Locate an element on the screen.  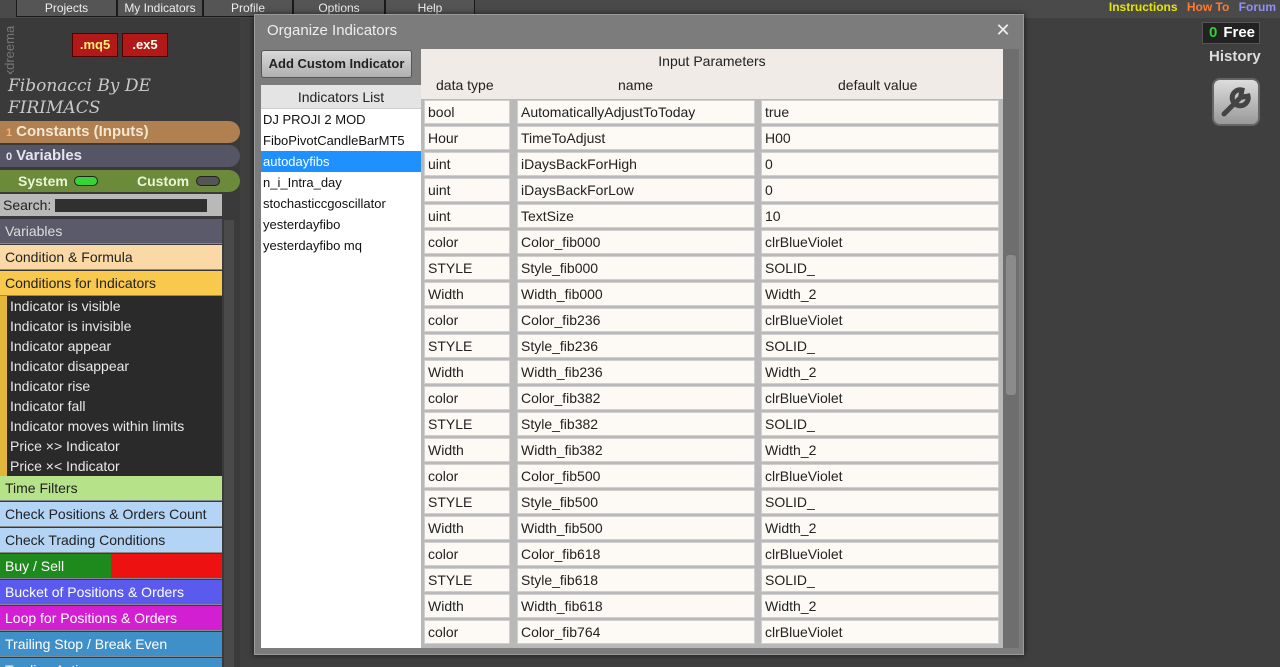
constants-bar: 1 Constants (Inputs) is located at coordinates (120, 132).